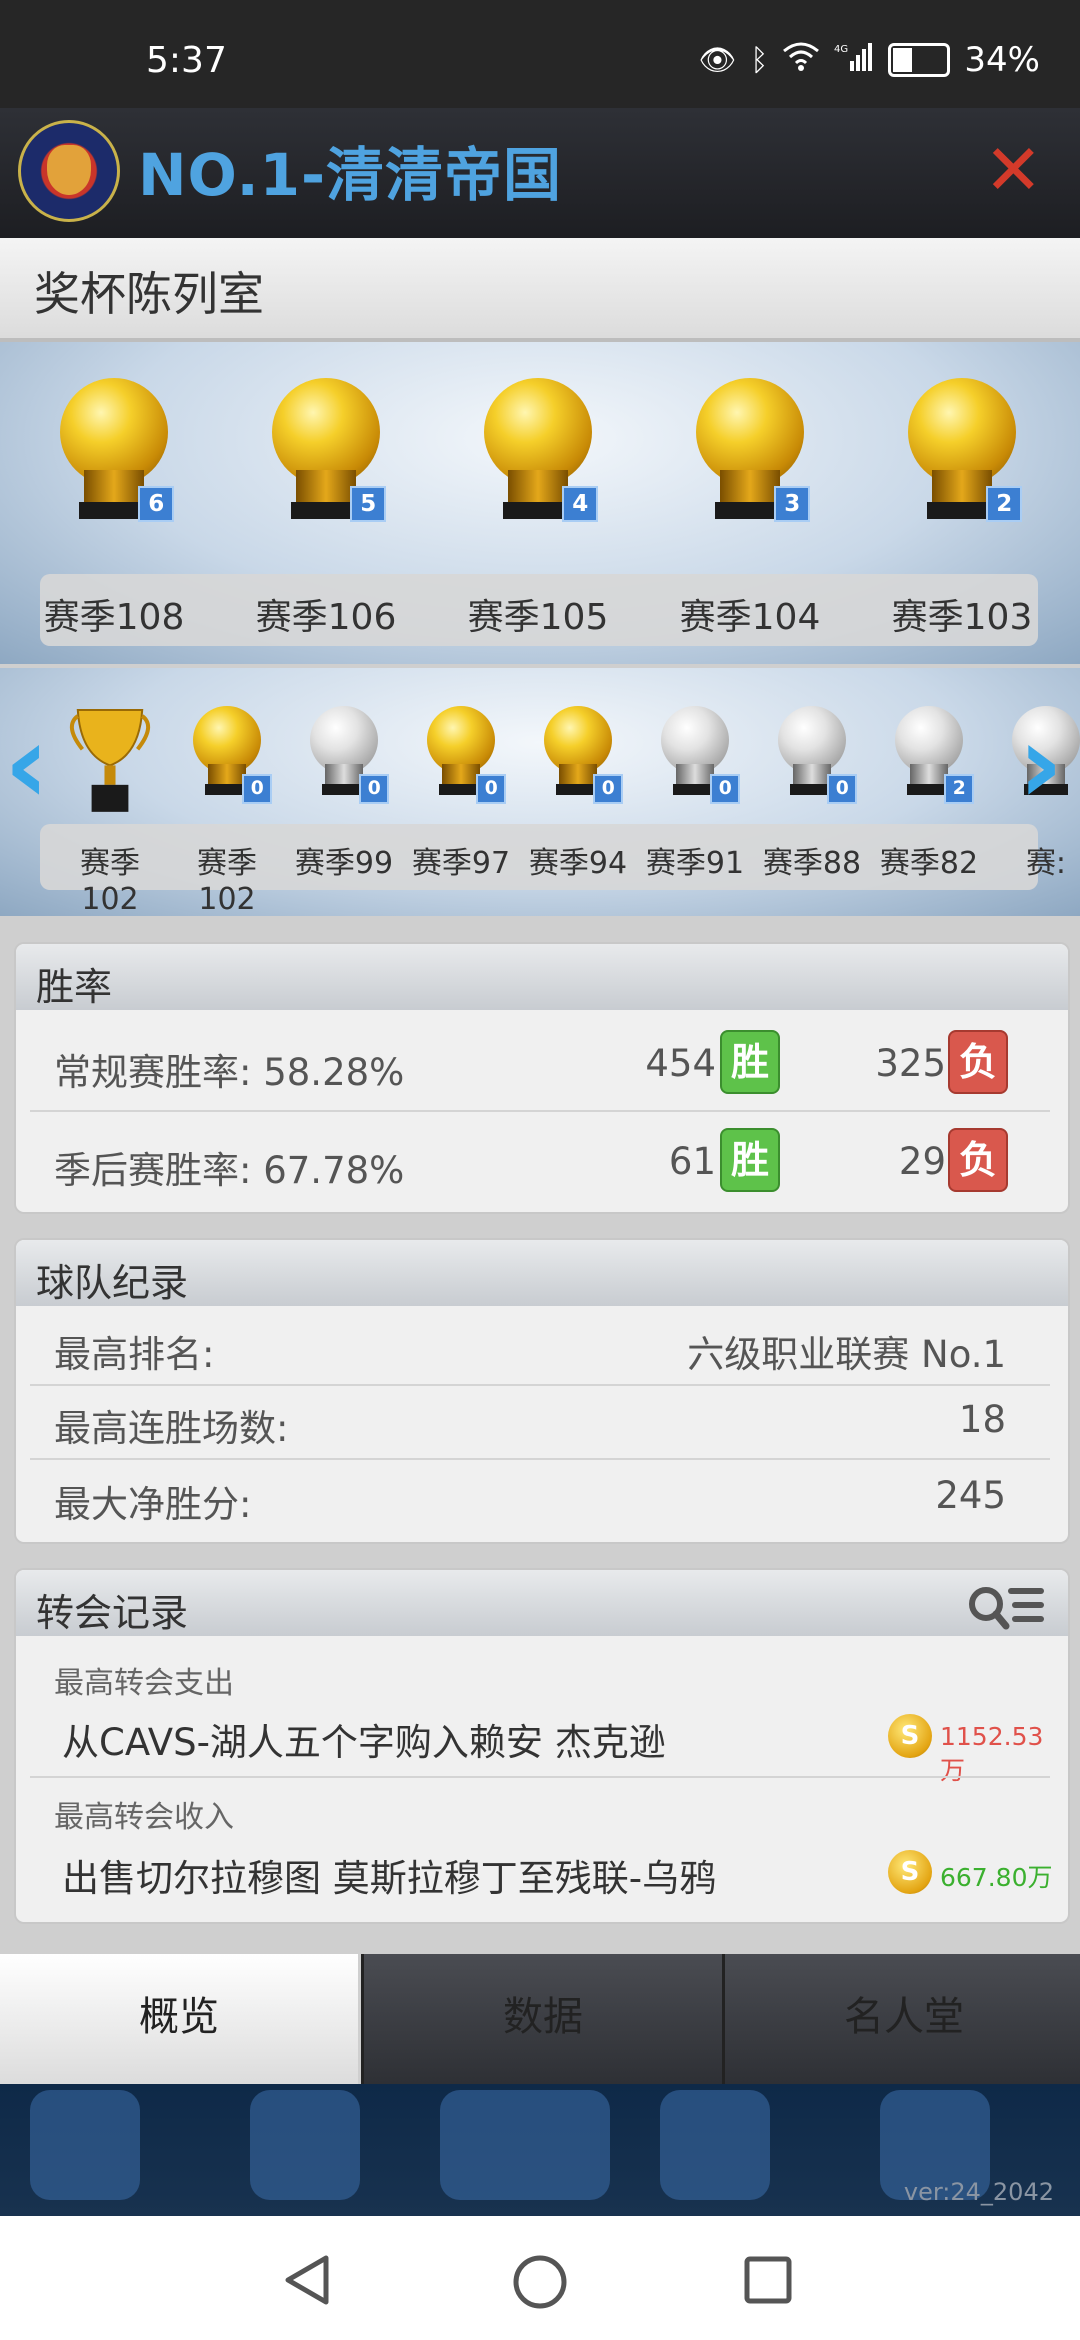 The image size is (1080, 2340). Describe the element at coordinates (540, 54) in the screenshot. I see `status-bar: 5:37 👁 ᛒ 4G 34%` at that location.